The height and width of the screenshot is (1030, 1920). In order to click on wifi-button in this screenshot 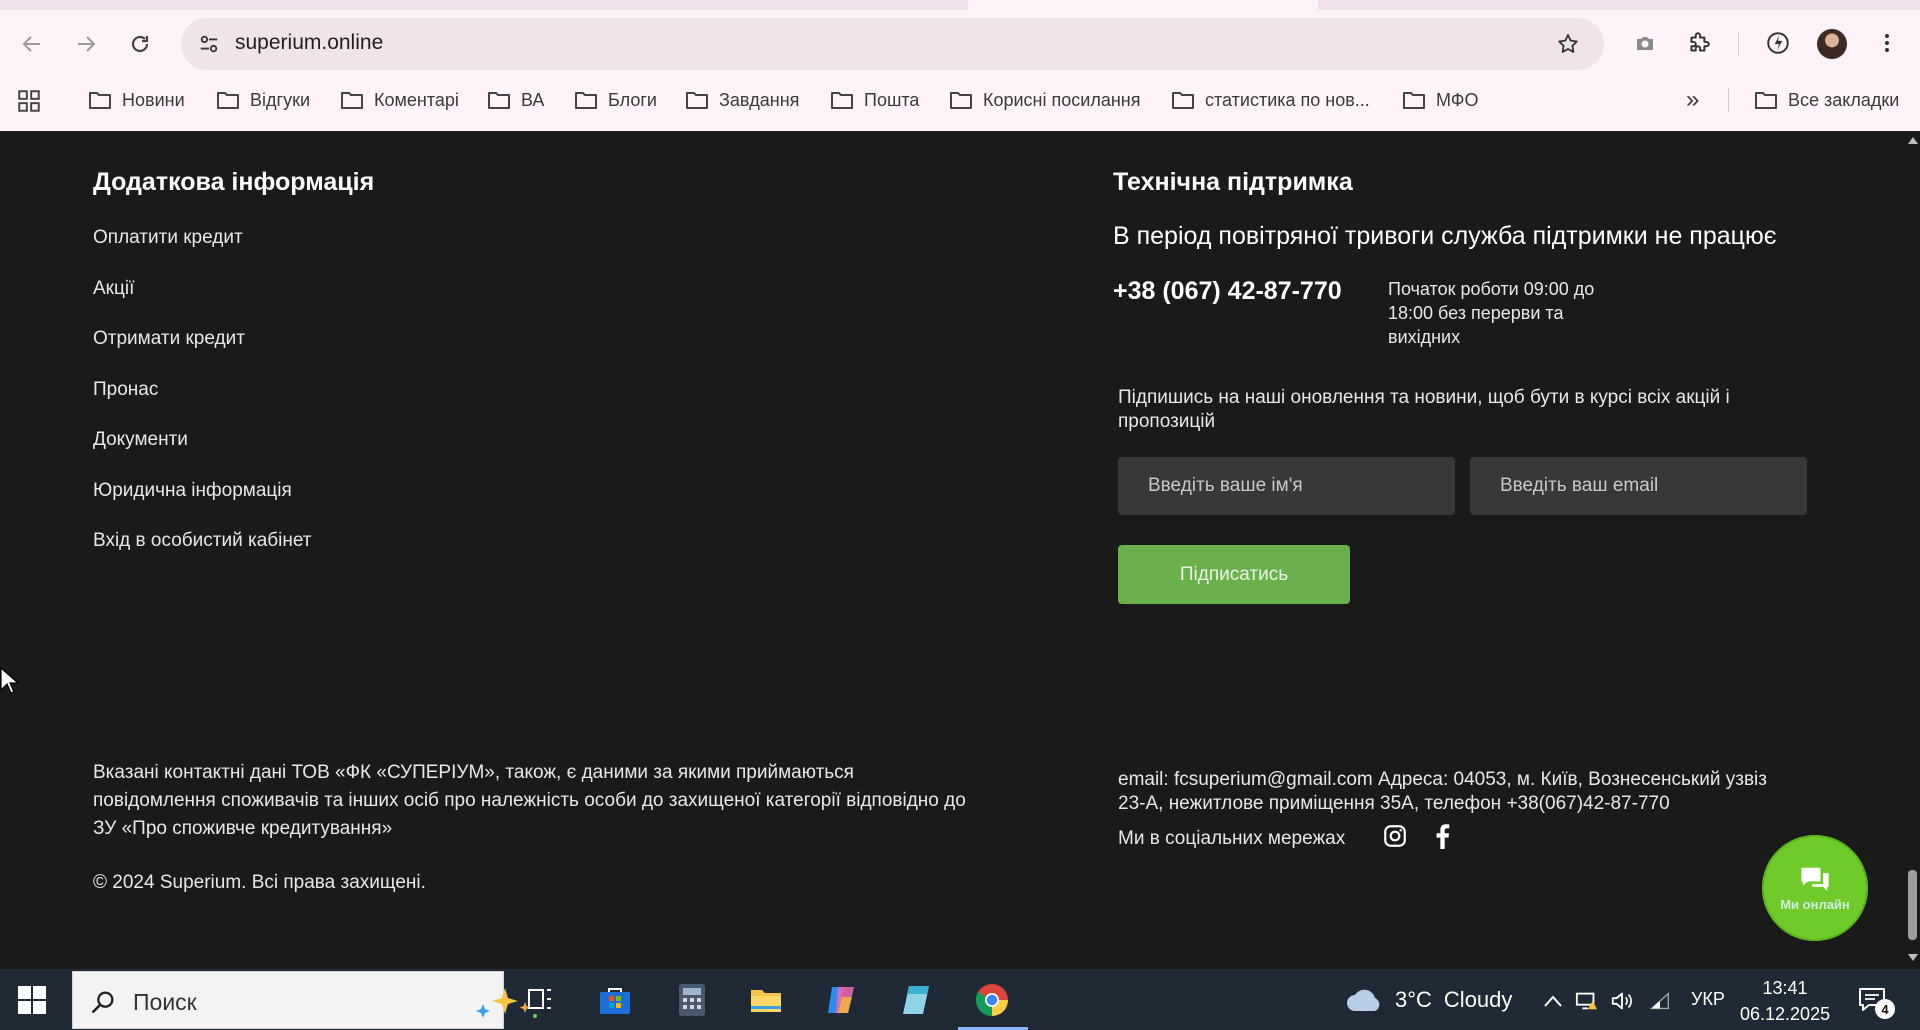, I will do `click(1660, 1001)`.